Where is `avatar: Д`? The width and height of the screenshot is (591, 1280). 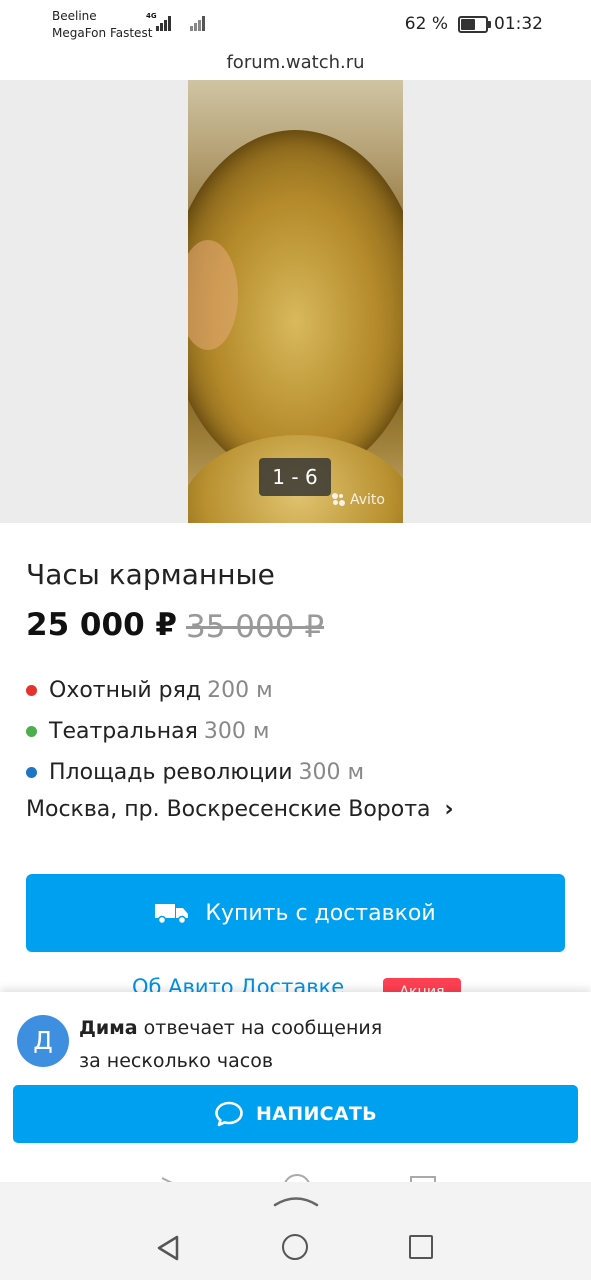
avatar: Д is located at coordinates (43, 1041).